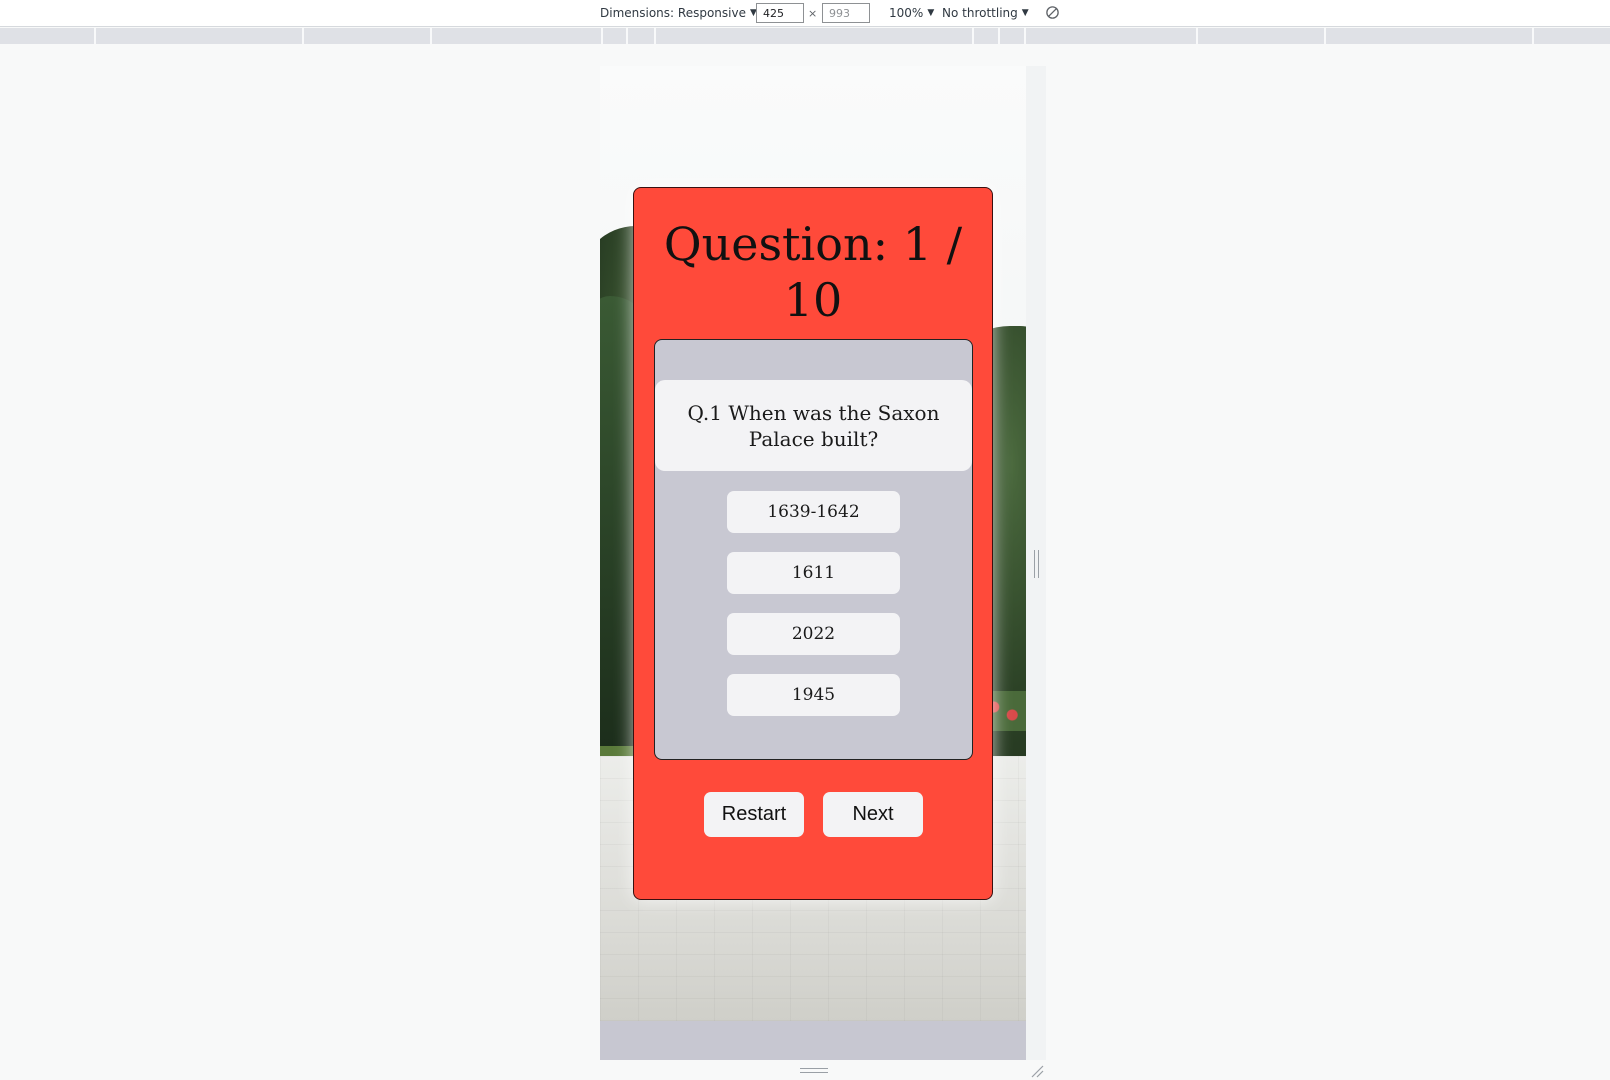 This screenshot has width=1610, height=1080. I want to click on resize-handle-bottom, so click(814, 1070).